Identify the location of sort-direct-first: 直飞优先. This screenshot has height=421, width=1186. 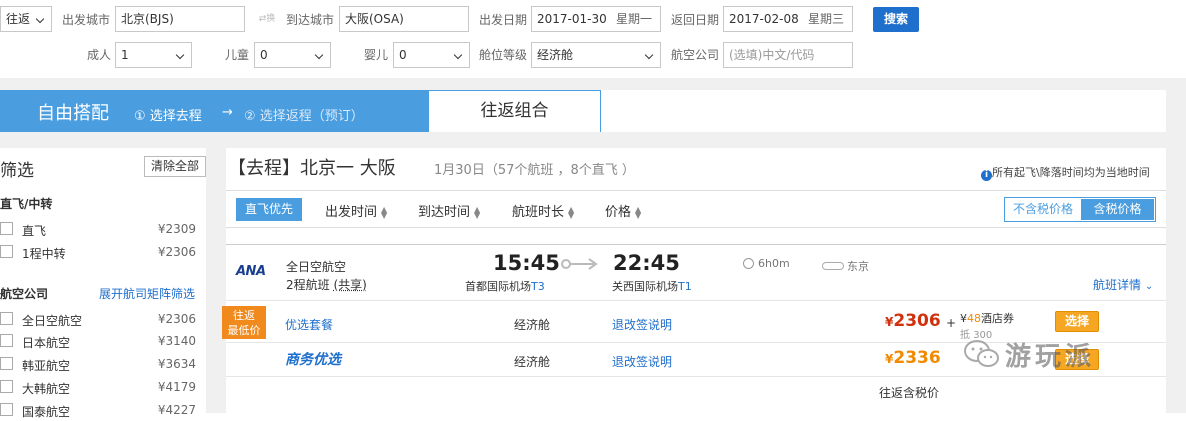
(269, 209).